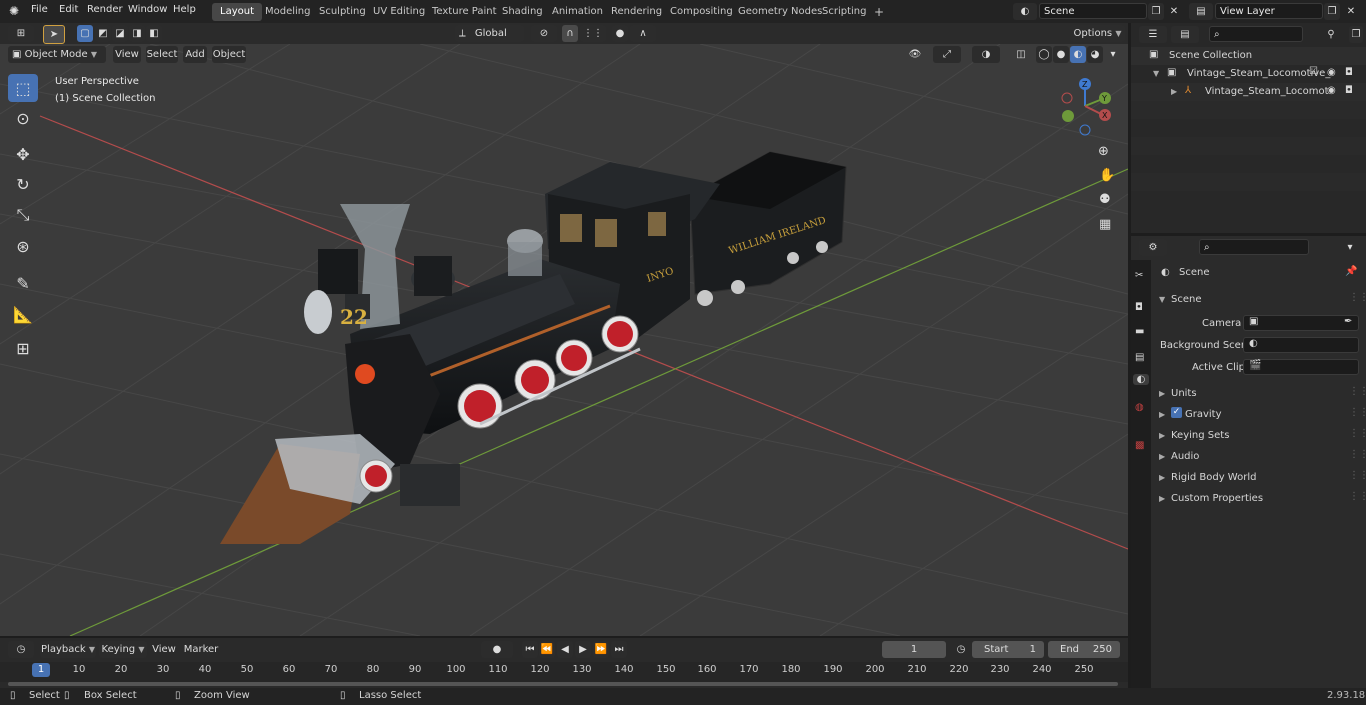 The width and height of the screenshot is (1366, 705). Describe the element at coordinates (522, 12) in the screenshot. I see `tab-shading: Shading` at that location.